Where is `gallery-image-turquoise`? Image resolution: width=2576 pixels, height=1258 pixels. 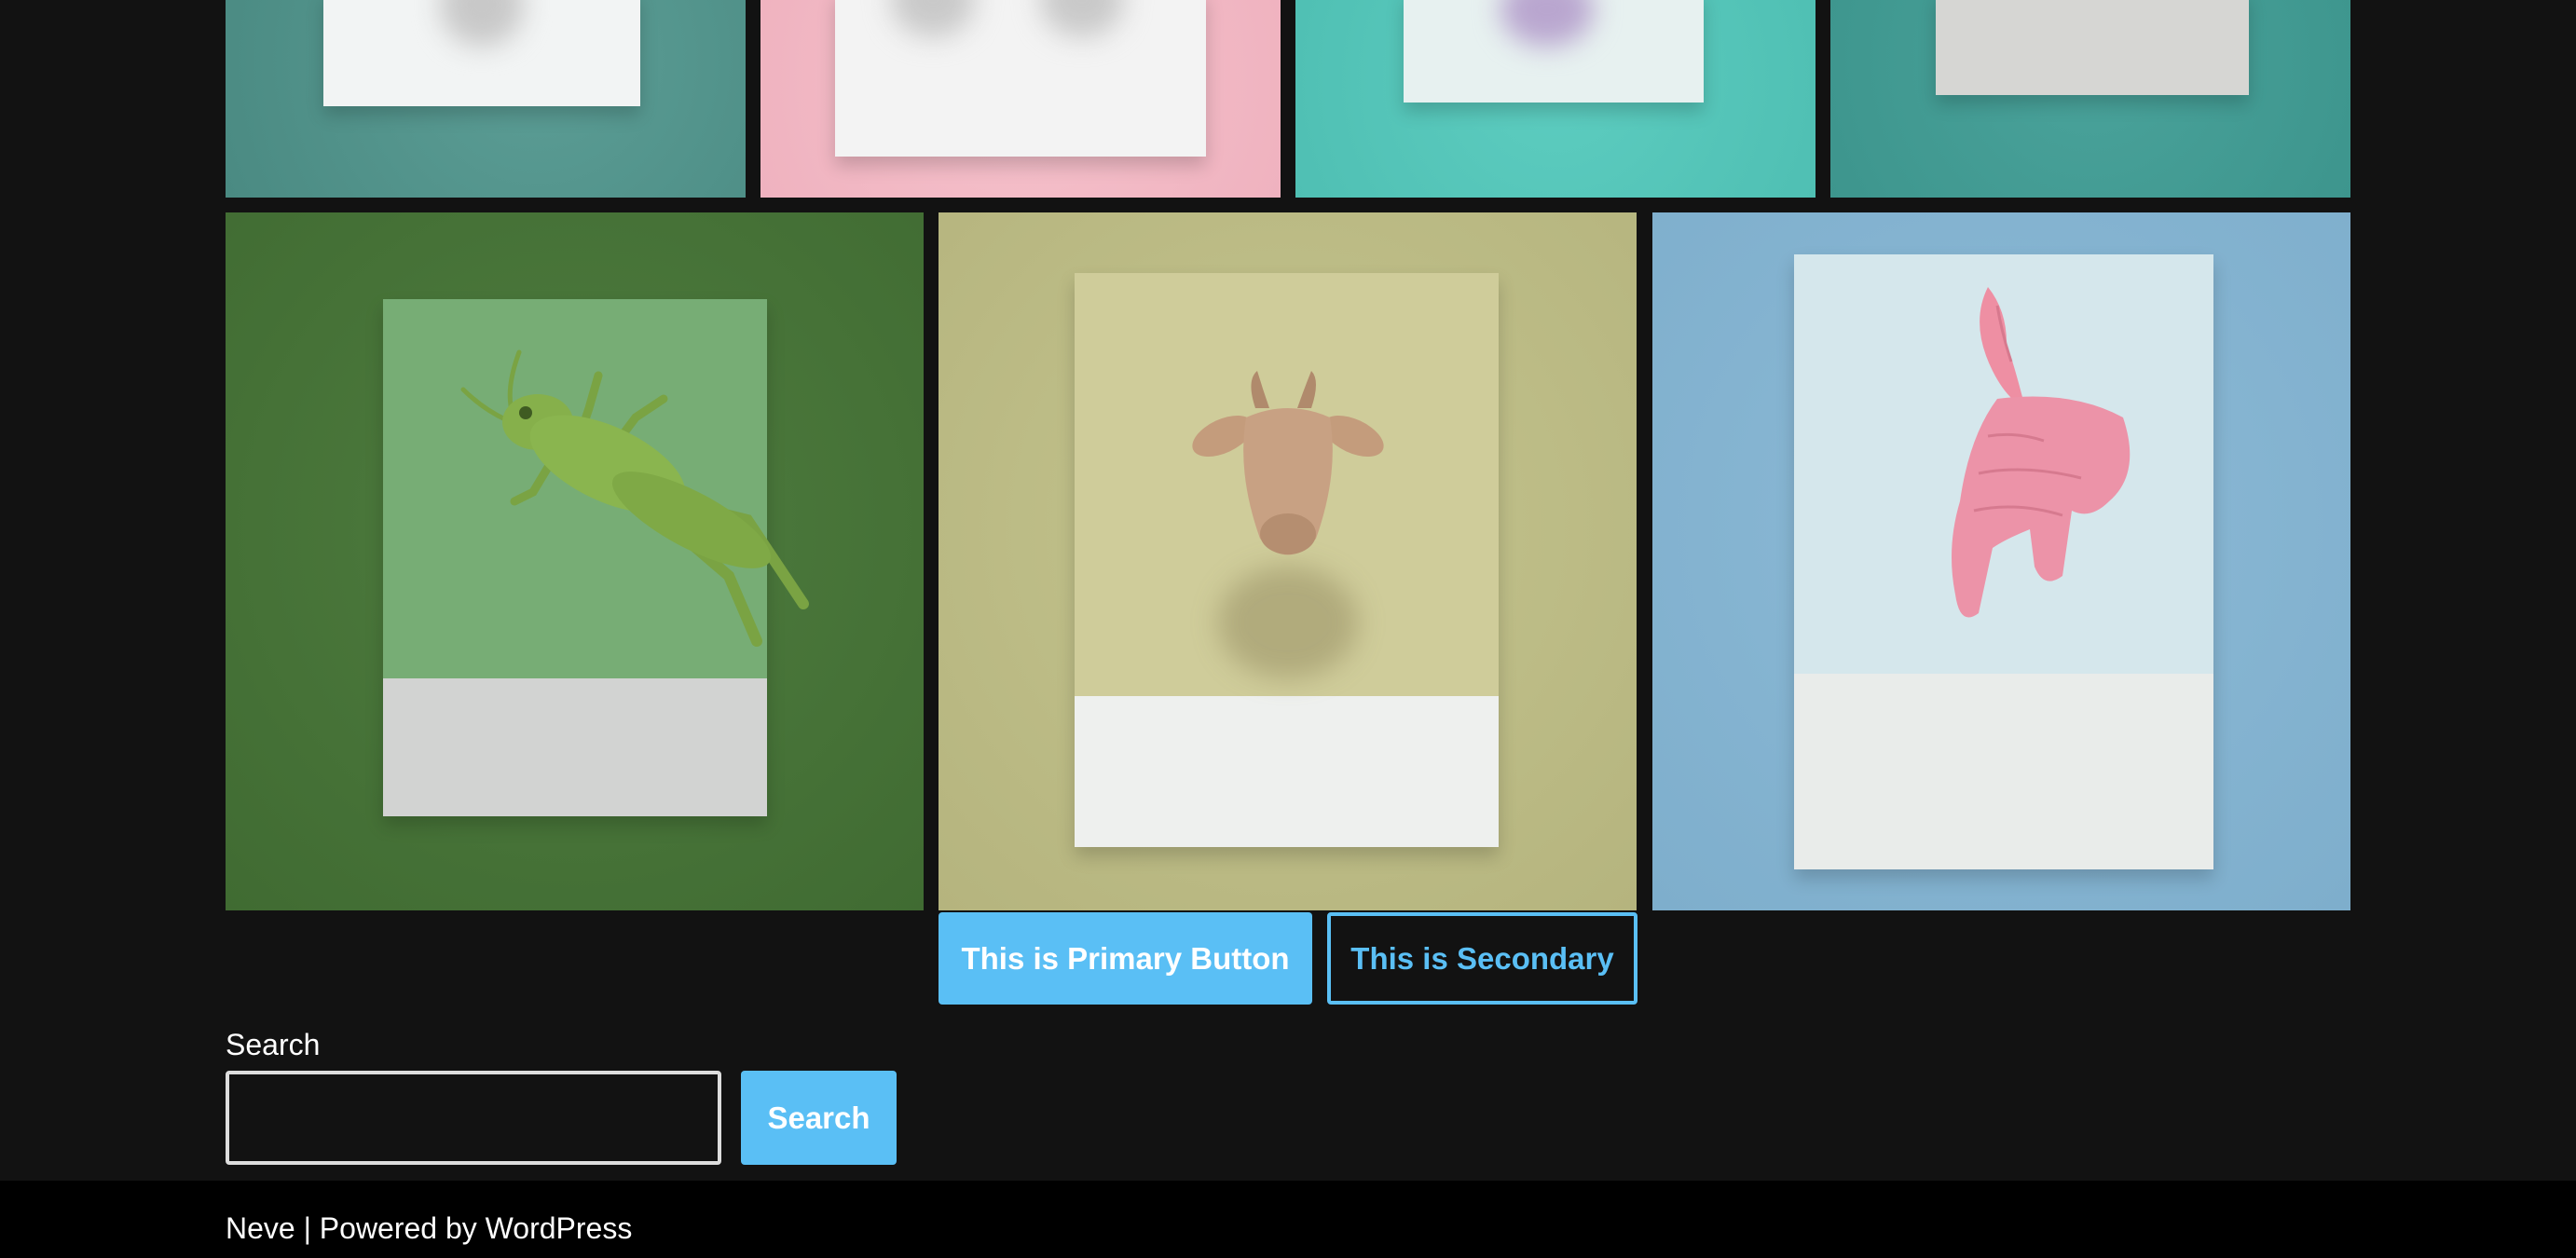
gallery-image-turquoise is located at coordinates (1555, 99).